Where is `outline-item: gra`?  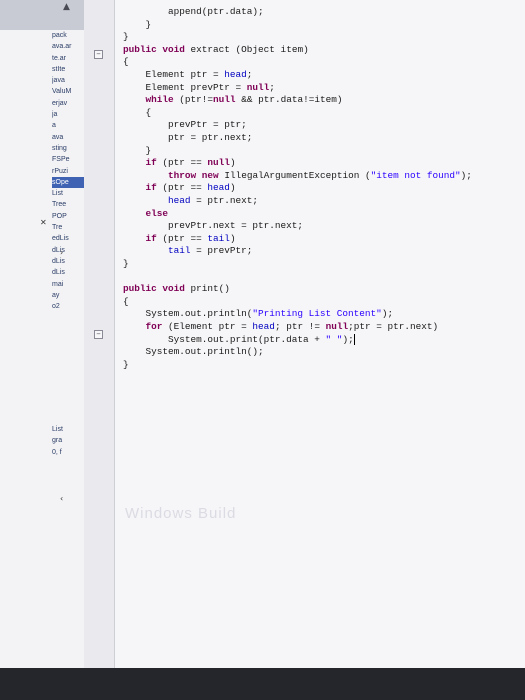 outline-item: gra is located at coordinates (68, 440).